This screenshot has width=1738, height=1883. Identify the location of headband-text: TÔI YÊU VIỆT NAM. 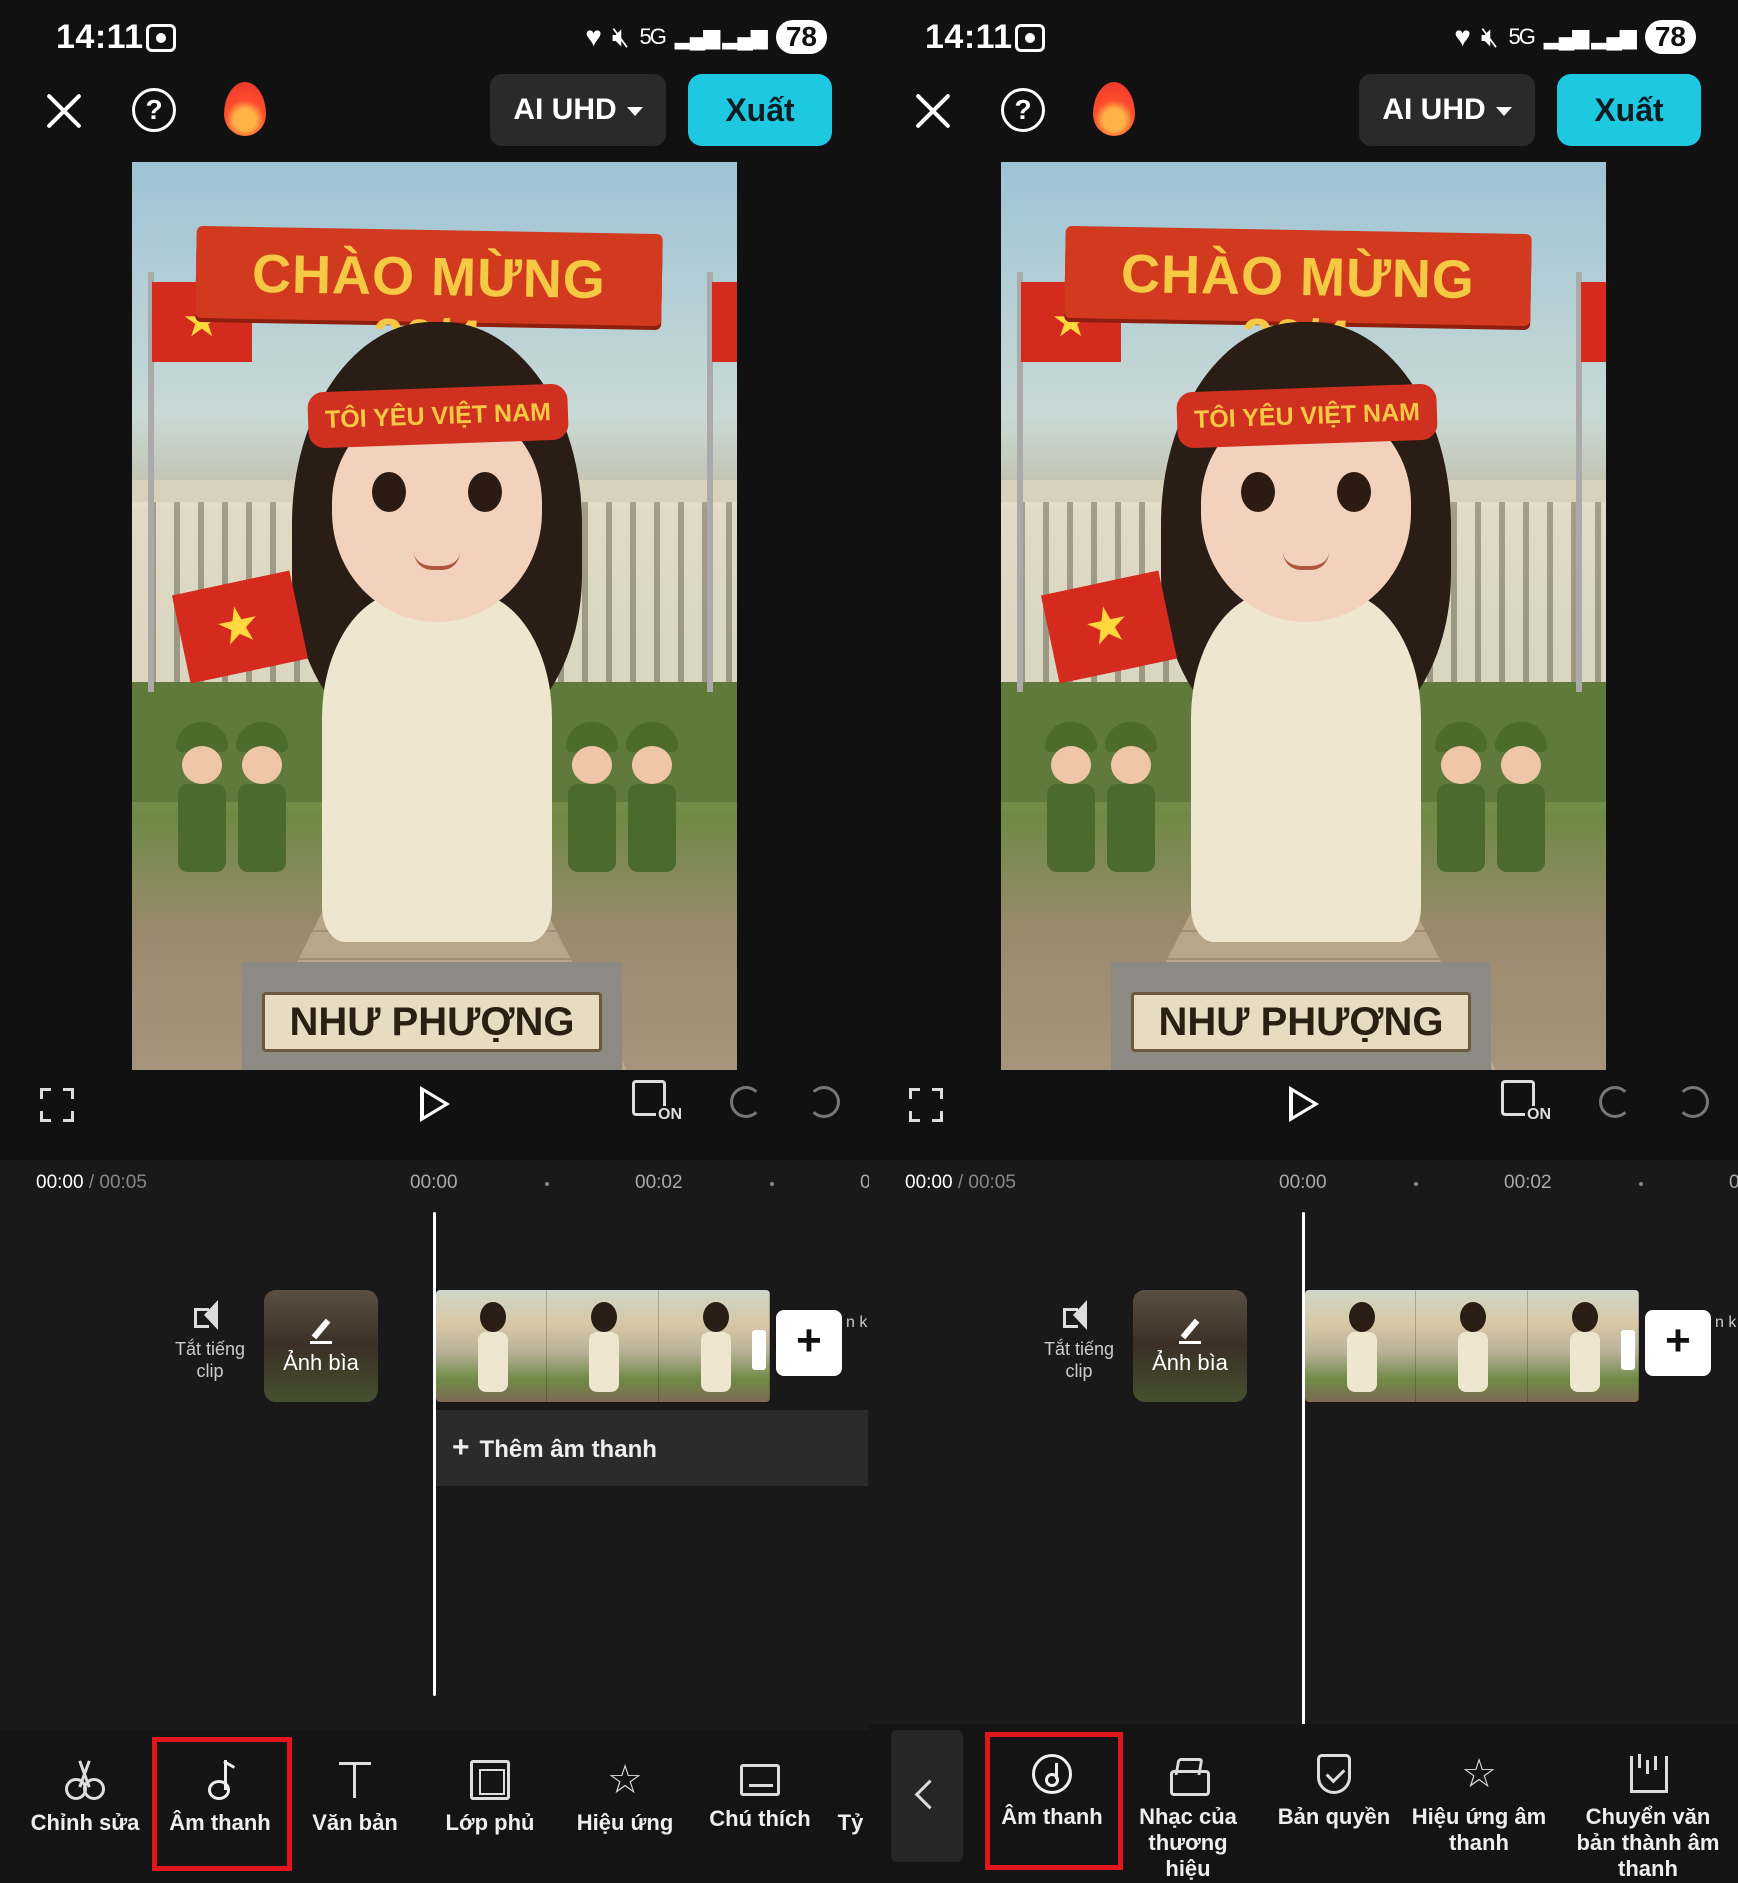
(438, 416).